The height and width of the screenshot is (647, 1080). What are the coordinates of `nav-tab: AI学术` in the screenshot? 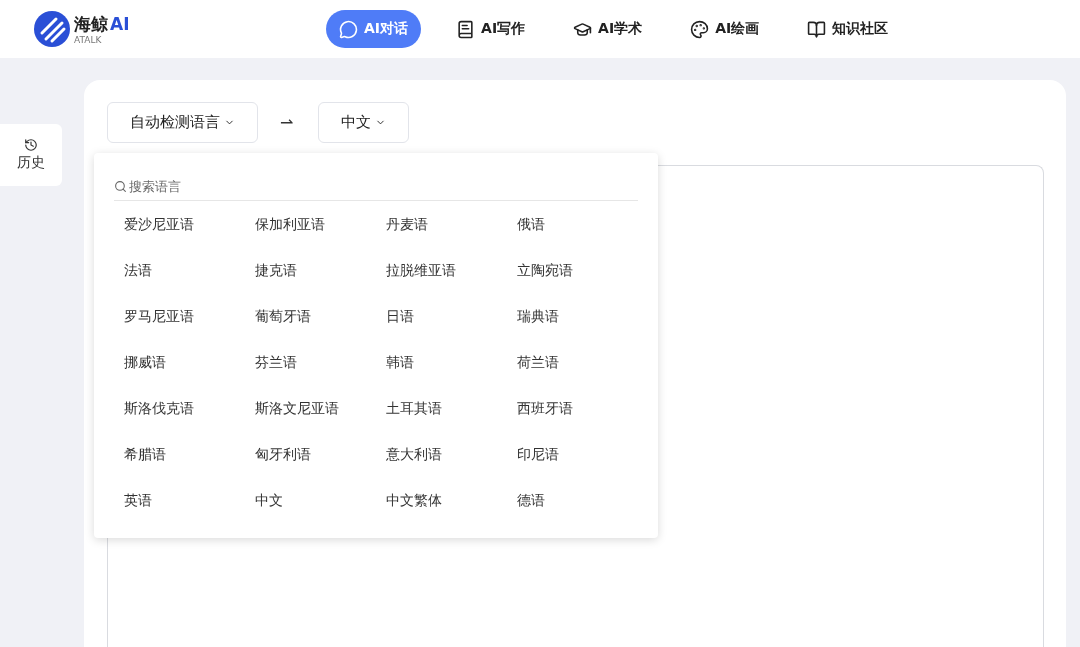 It's located at (608, 29).